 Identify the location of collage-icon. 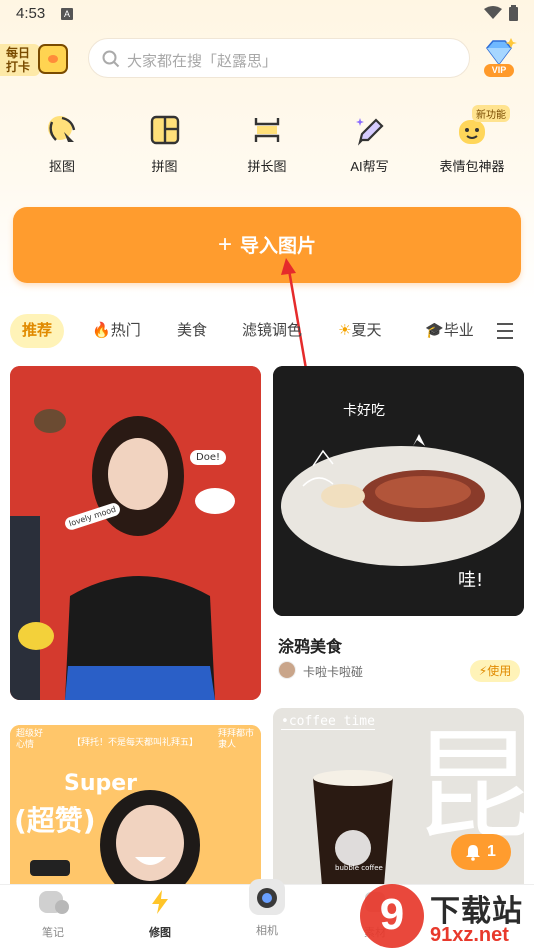
(164, 130).